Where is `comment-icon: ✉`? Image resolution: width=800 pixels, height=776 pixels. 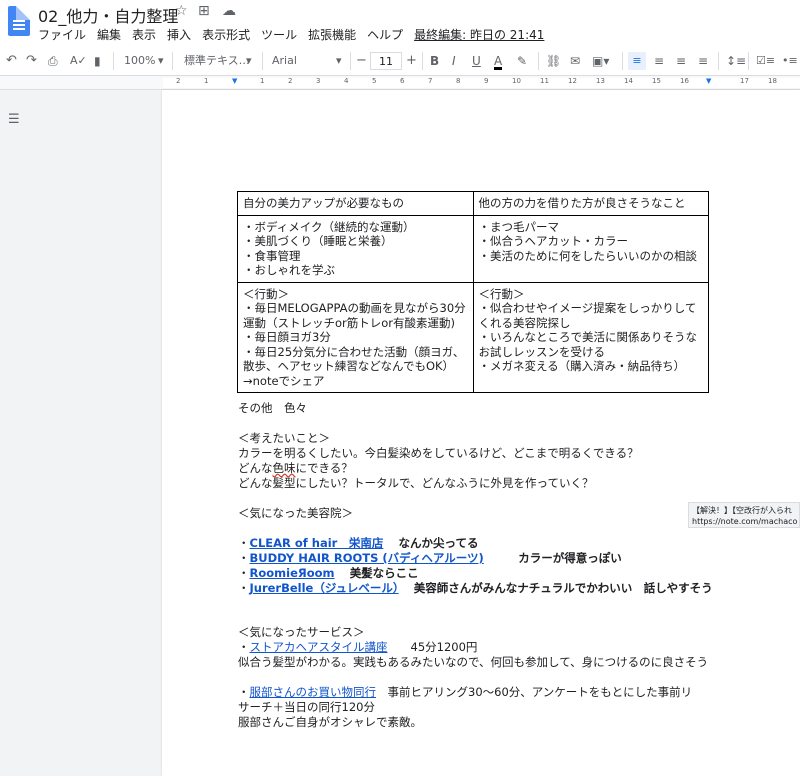 comment-icon: ✉ is located at coordinates (575, 61).